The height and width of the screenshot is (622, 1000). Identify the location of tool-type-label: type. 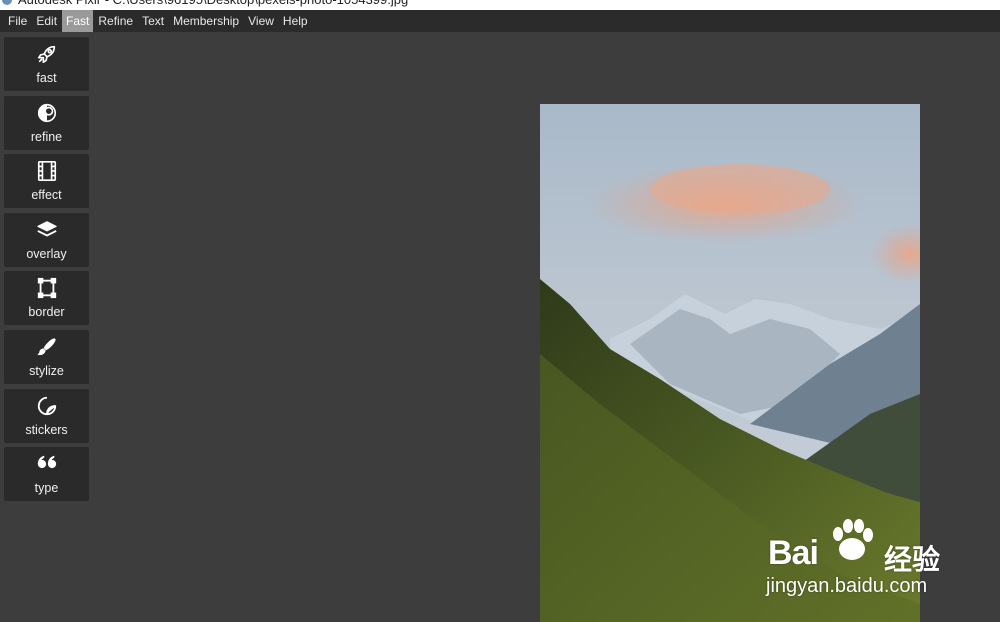
(46, 488).